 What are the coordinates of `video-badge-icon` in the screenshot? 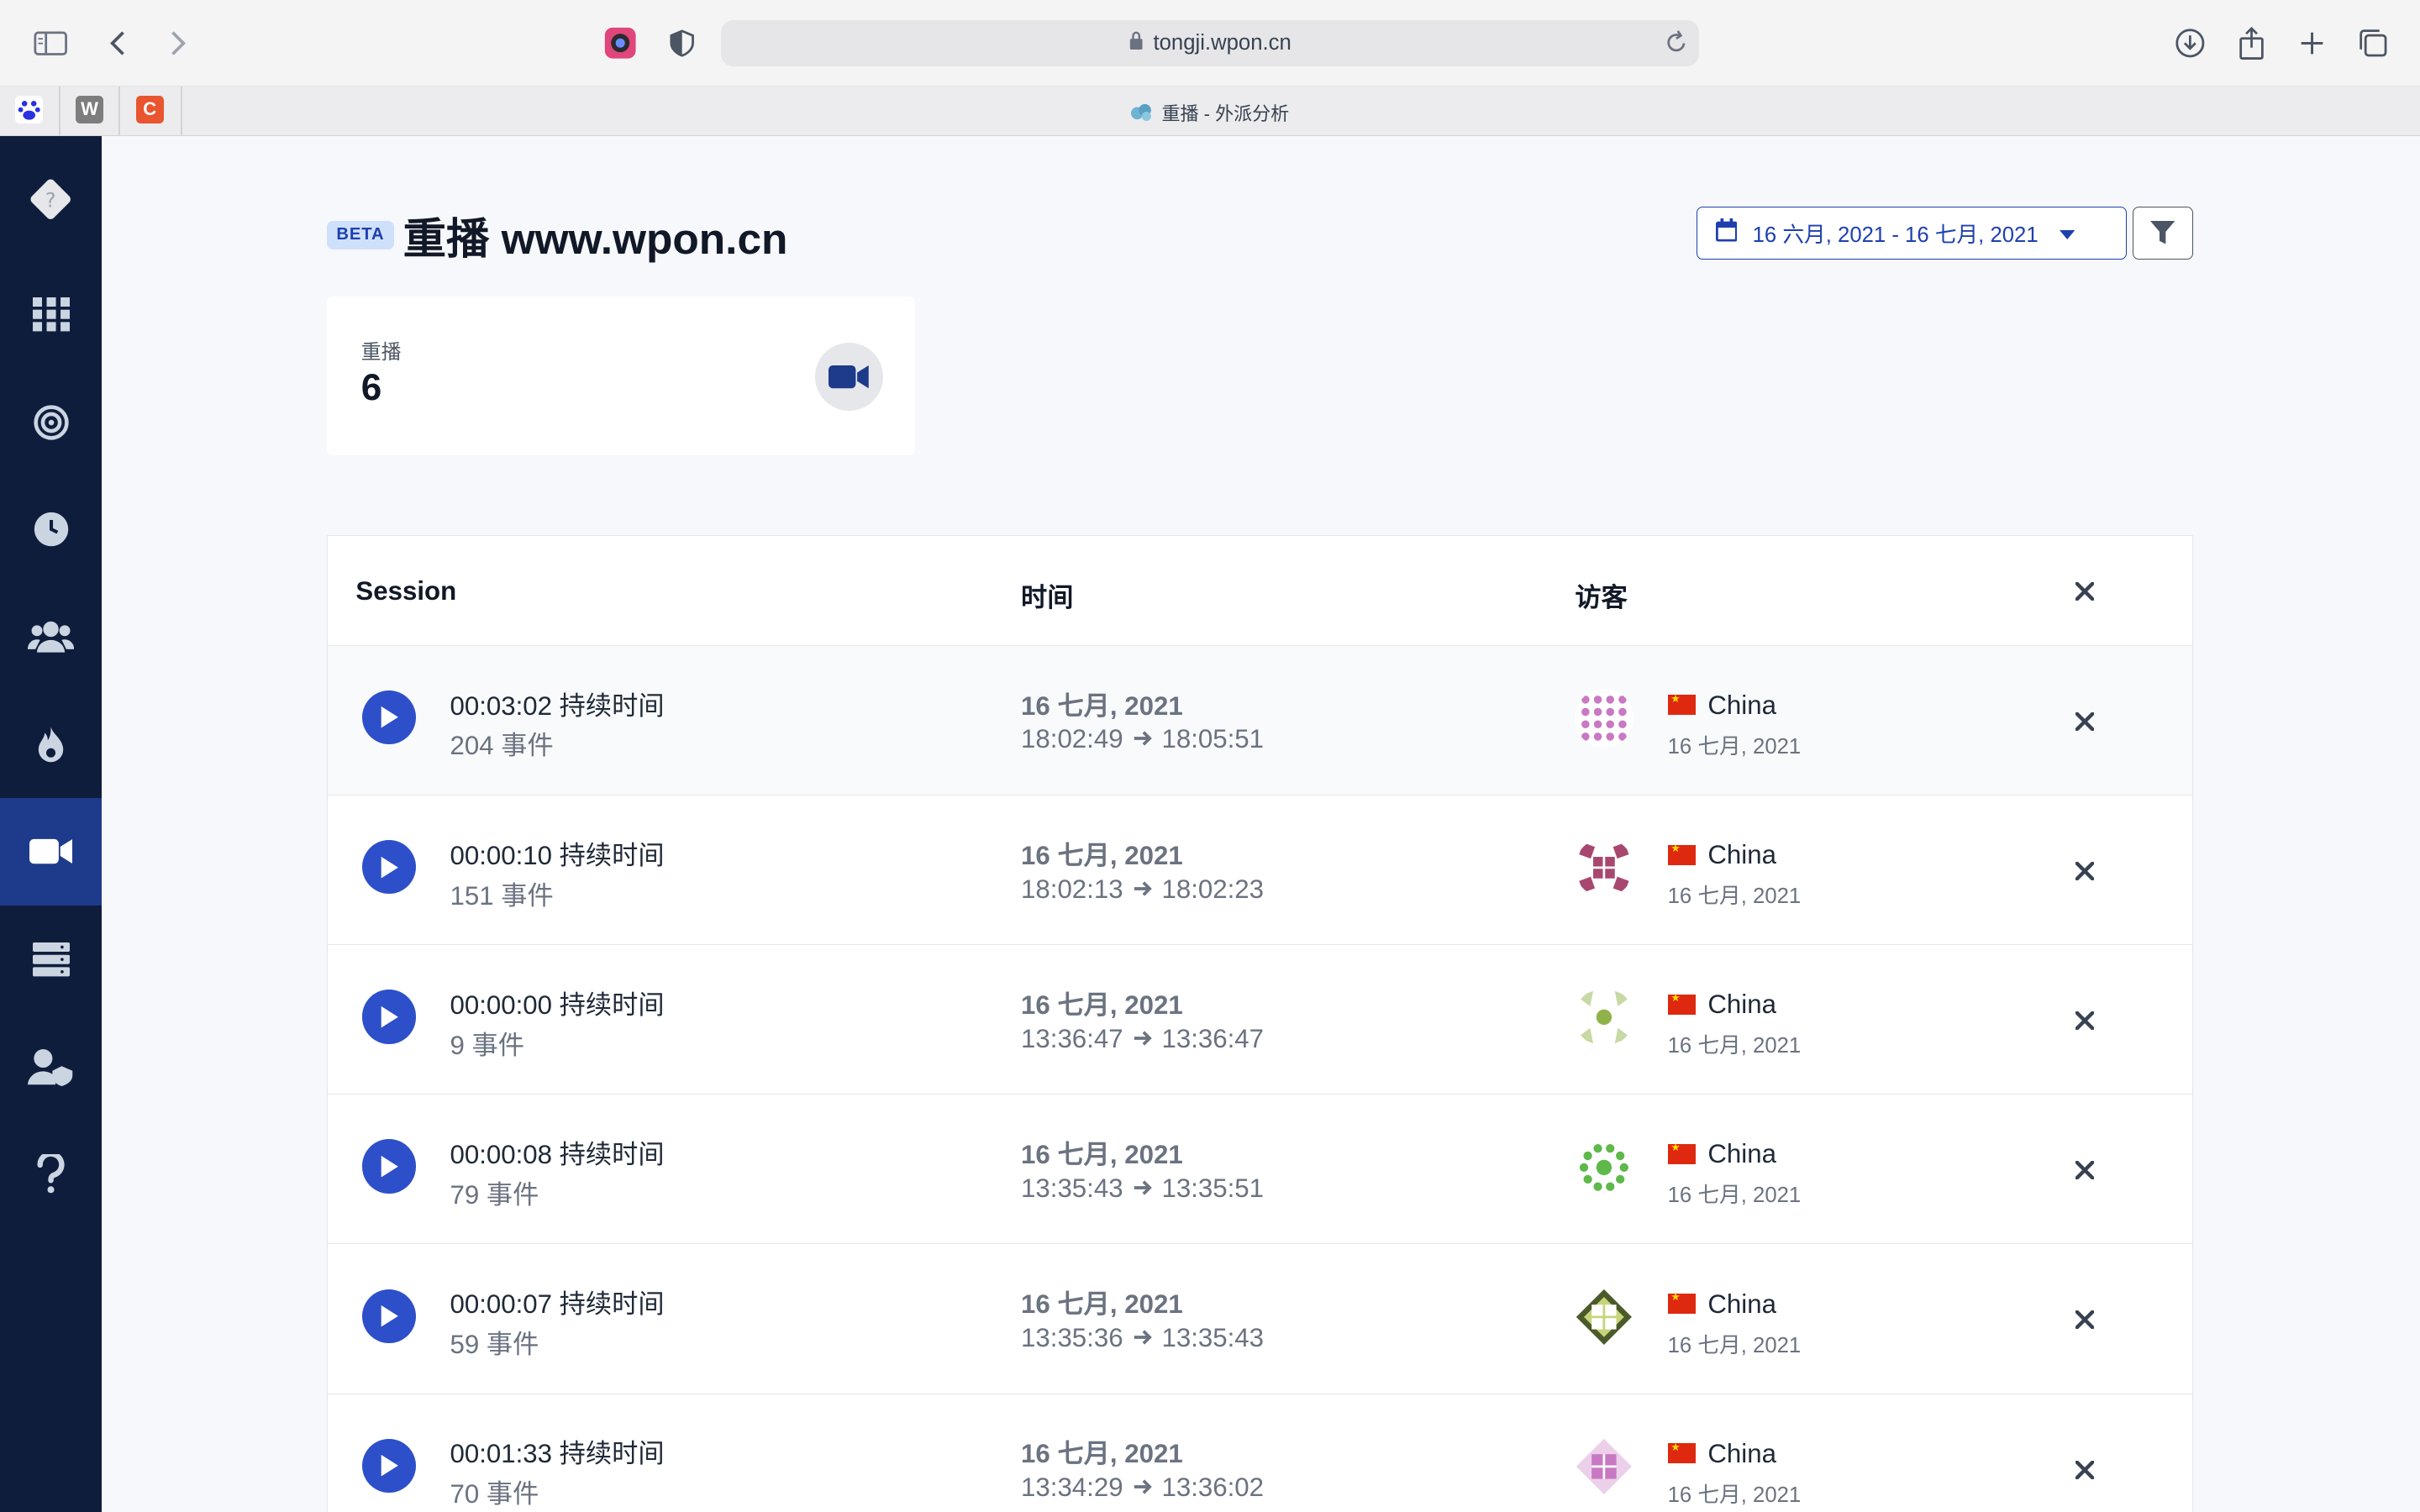 It's located at (848, 376).